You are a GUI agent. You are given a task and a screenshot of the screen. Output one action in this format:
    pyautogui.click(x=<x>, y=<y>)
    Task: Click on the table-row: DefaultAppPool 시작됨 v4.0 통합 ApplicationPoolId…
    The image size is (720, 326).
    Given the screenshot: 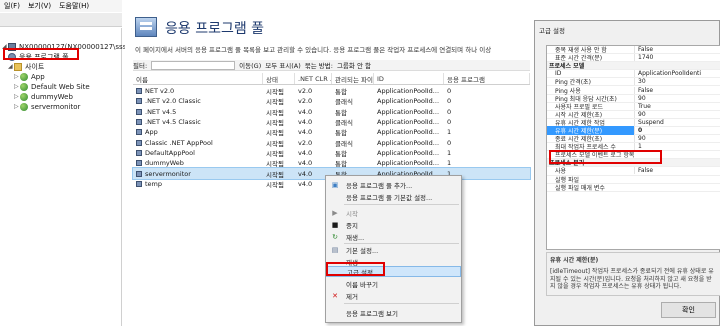 What is the action you would take?
    pyautogui.click(x=331, y=153)
    